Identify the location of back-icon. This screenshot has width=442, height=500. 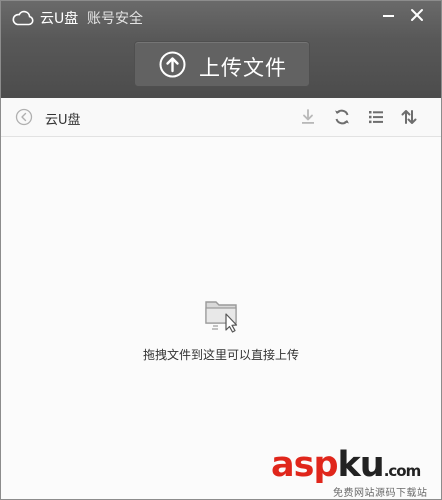
(24, 117).